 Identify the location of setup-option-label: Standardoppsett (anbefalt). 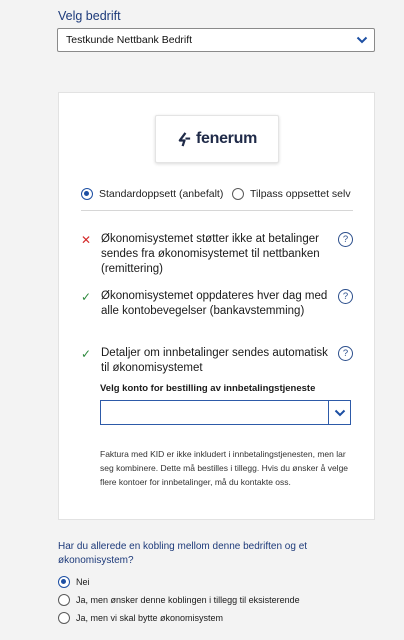
(161, 194).